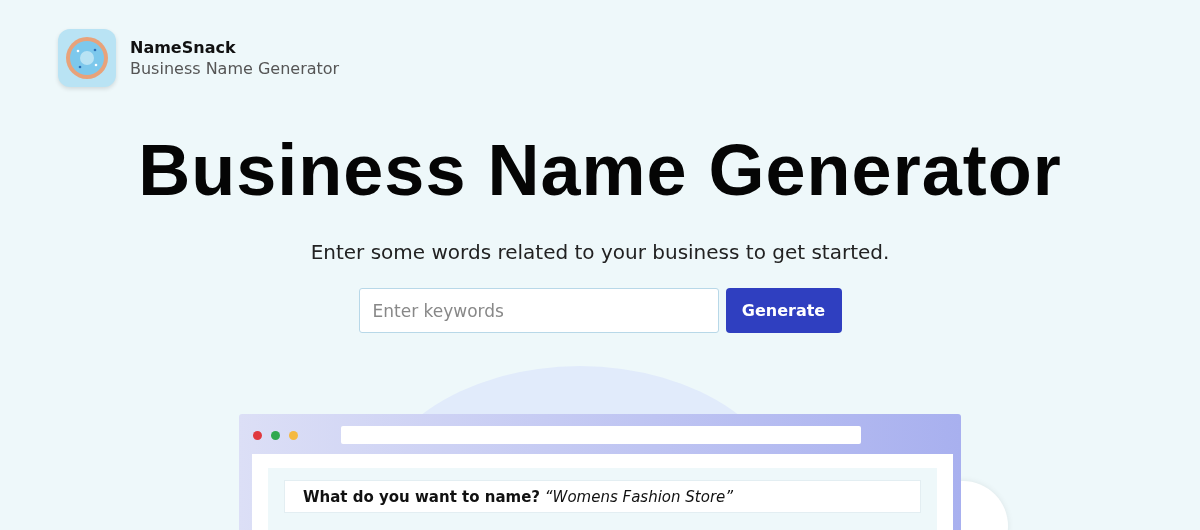 The image size is (1200, 530). I want to click on donut-logo-icon, so click(87, 58).